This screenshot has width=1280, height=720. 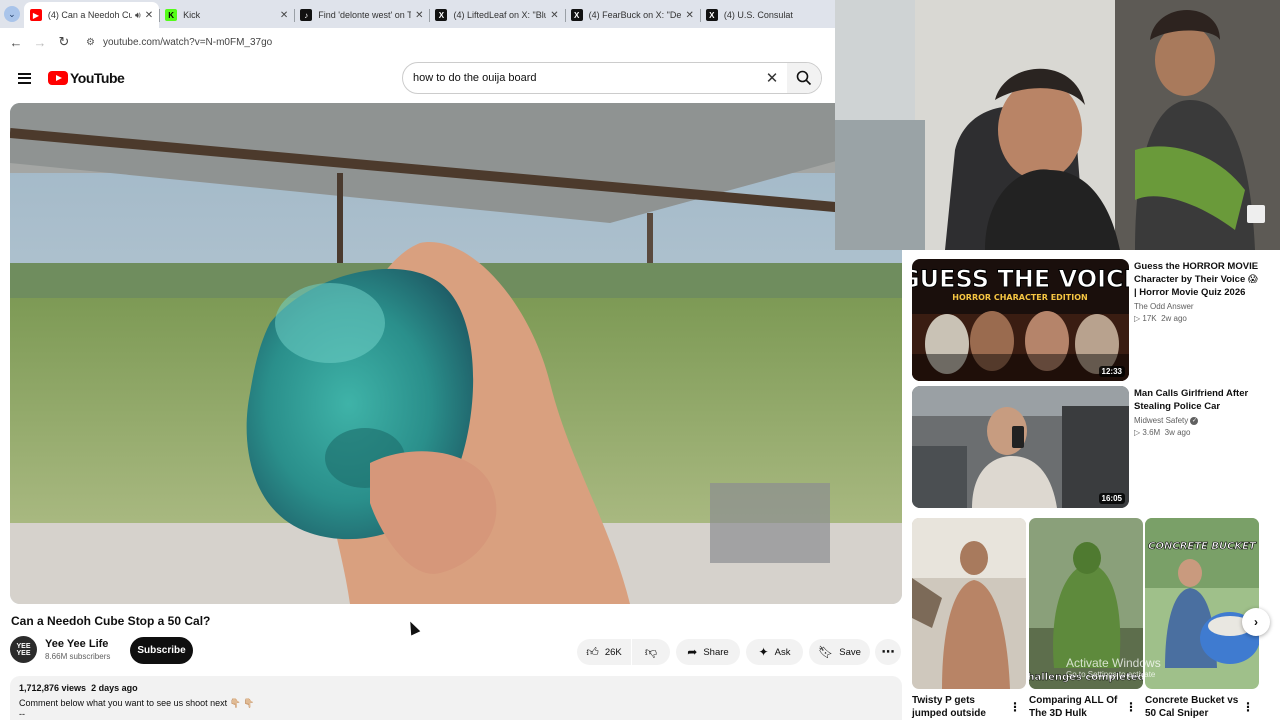 What do you see at coordinates (592, 651) in the screenshot?
I see `thumbs-up-icon: 👍︎` at bounding box center [592, 651].